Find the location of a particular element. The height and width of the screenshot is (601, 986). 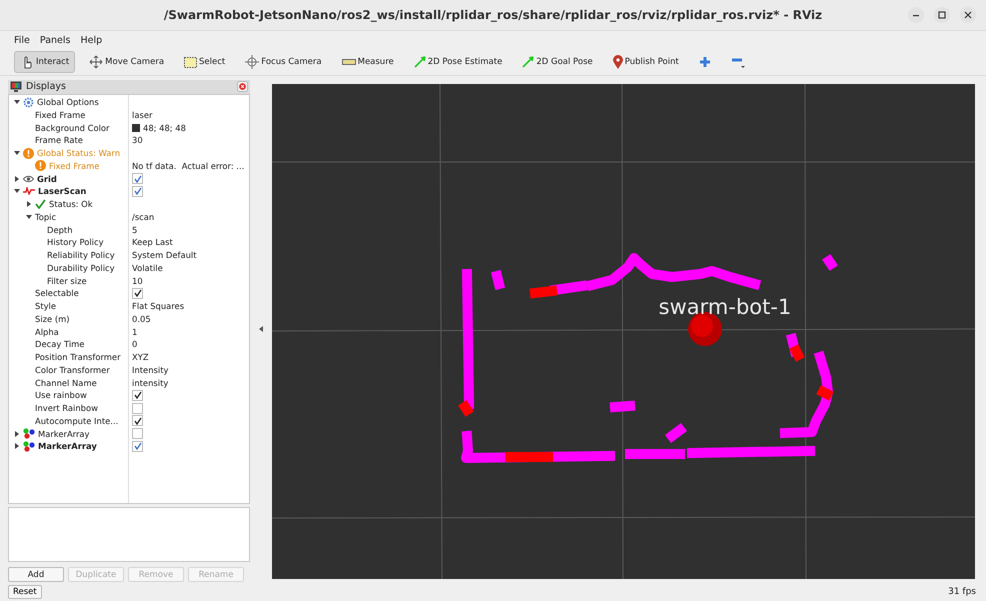

panel-button: Add is located at coordinates (36, 574).